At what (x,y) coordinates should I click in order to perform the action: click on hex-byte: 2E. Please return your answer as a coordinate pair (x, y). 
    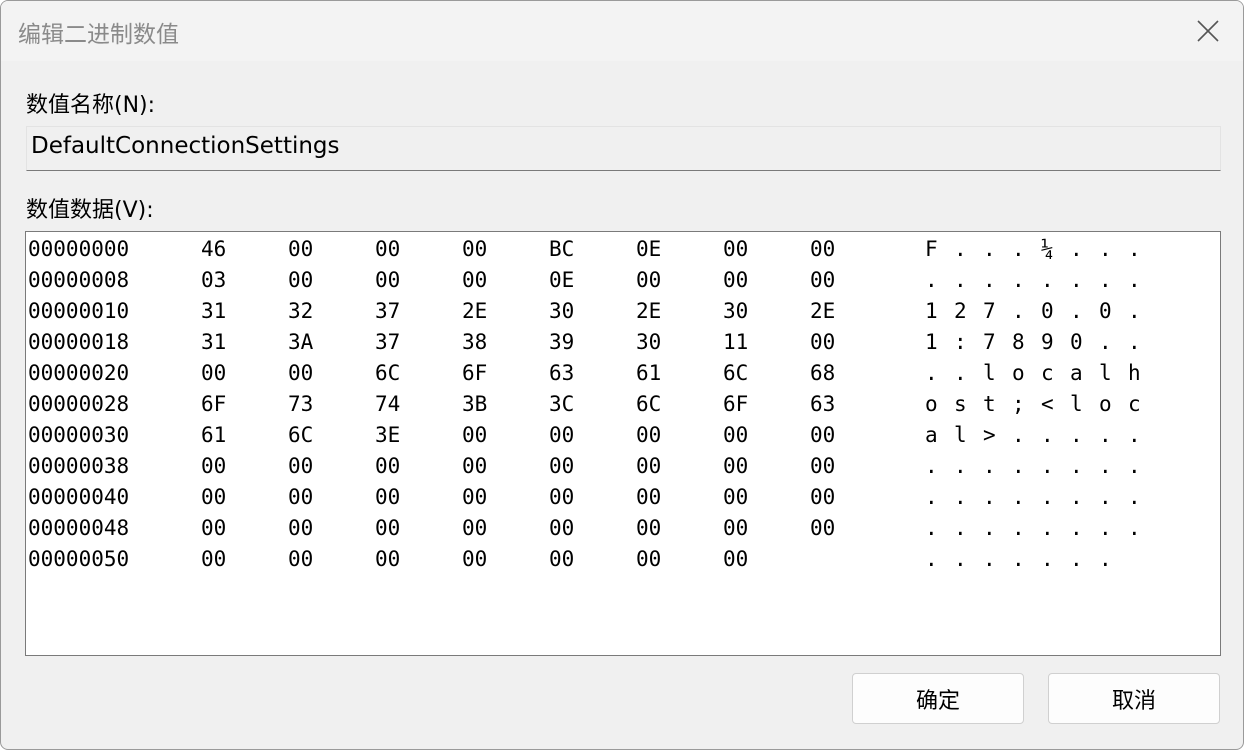
    Looking at the image, I should click on (822, 311).